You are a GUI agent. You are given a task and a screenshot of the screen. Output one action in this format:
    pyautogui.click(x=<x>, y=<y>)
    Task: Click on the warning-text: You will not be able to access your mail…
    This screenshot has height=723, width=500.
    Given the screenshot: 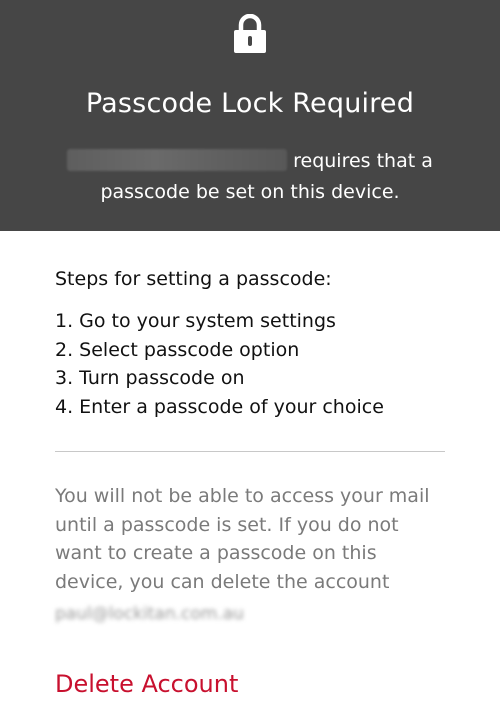 What is the action you would take?
    pyautogui.click(x=242, y=539)
    